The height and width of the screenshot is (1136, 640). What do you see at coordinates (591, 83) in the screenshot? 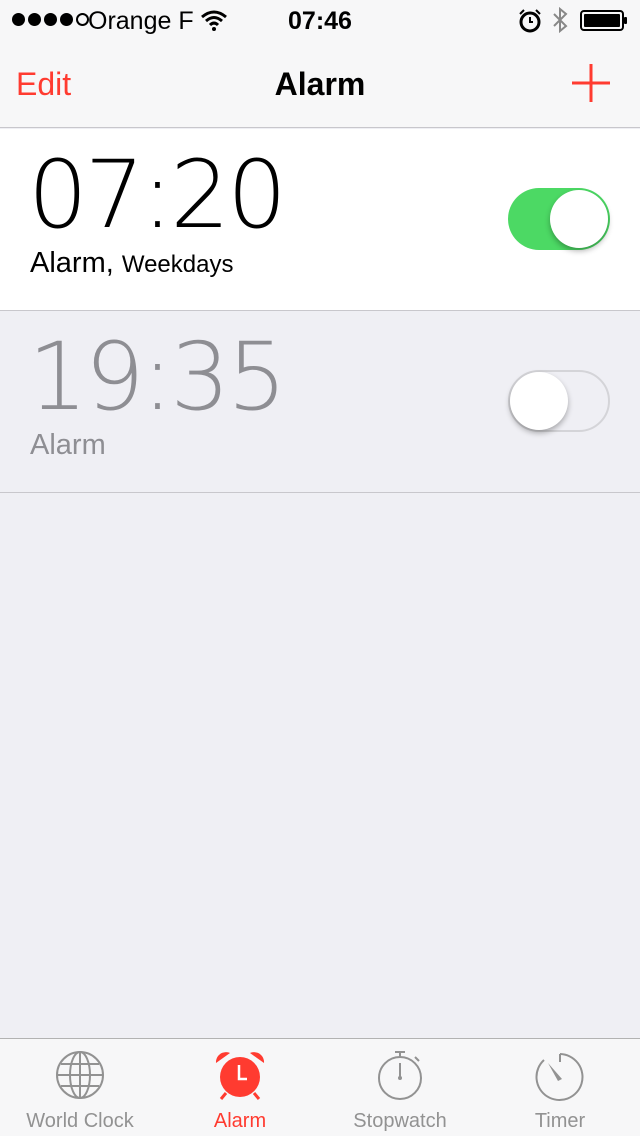
I see `plus-icon` at bounding box center [591, 83].